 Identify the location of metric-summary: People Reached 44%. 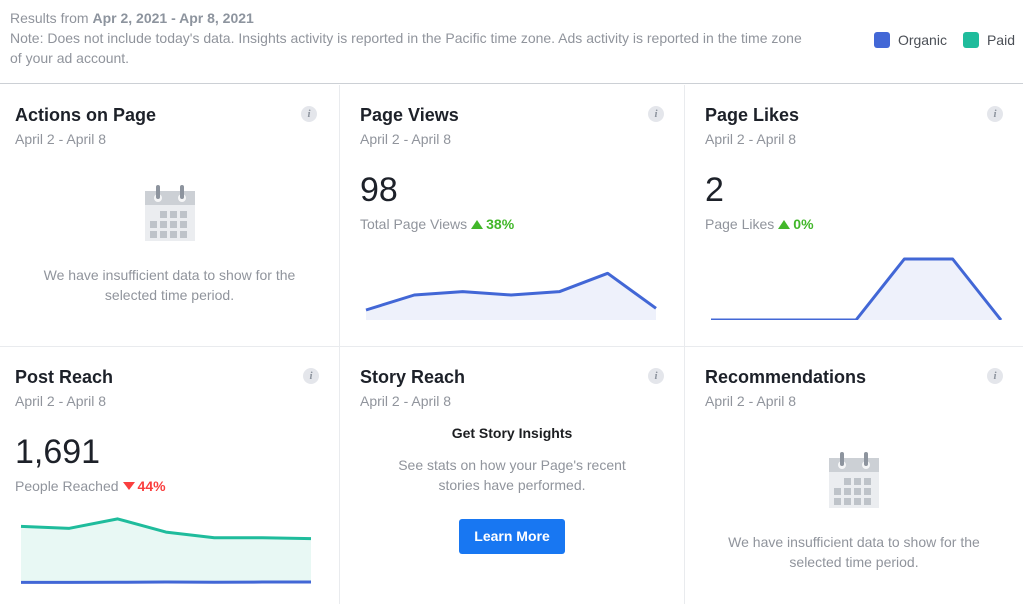
(90, 486).